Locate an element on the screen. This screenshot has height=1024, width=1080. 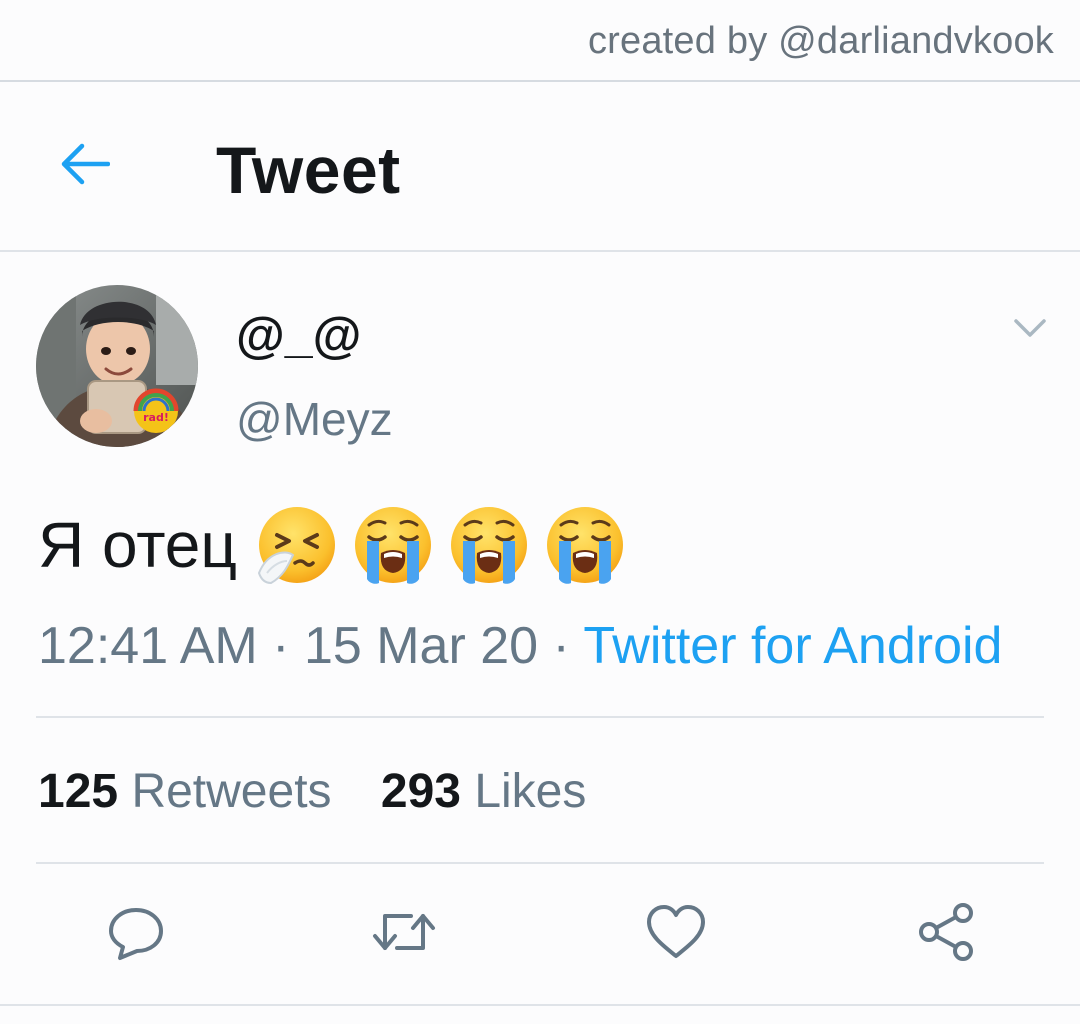
user-handle: @Meyz is located at coordinates (314, 419).